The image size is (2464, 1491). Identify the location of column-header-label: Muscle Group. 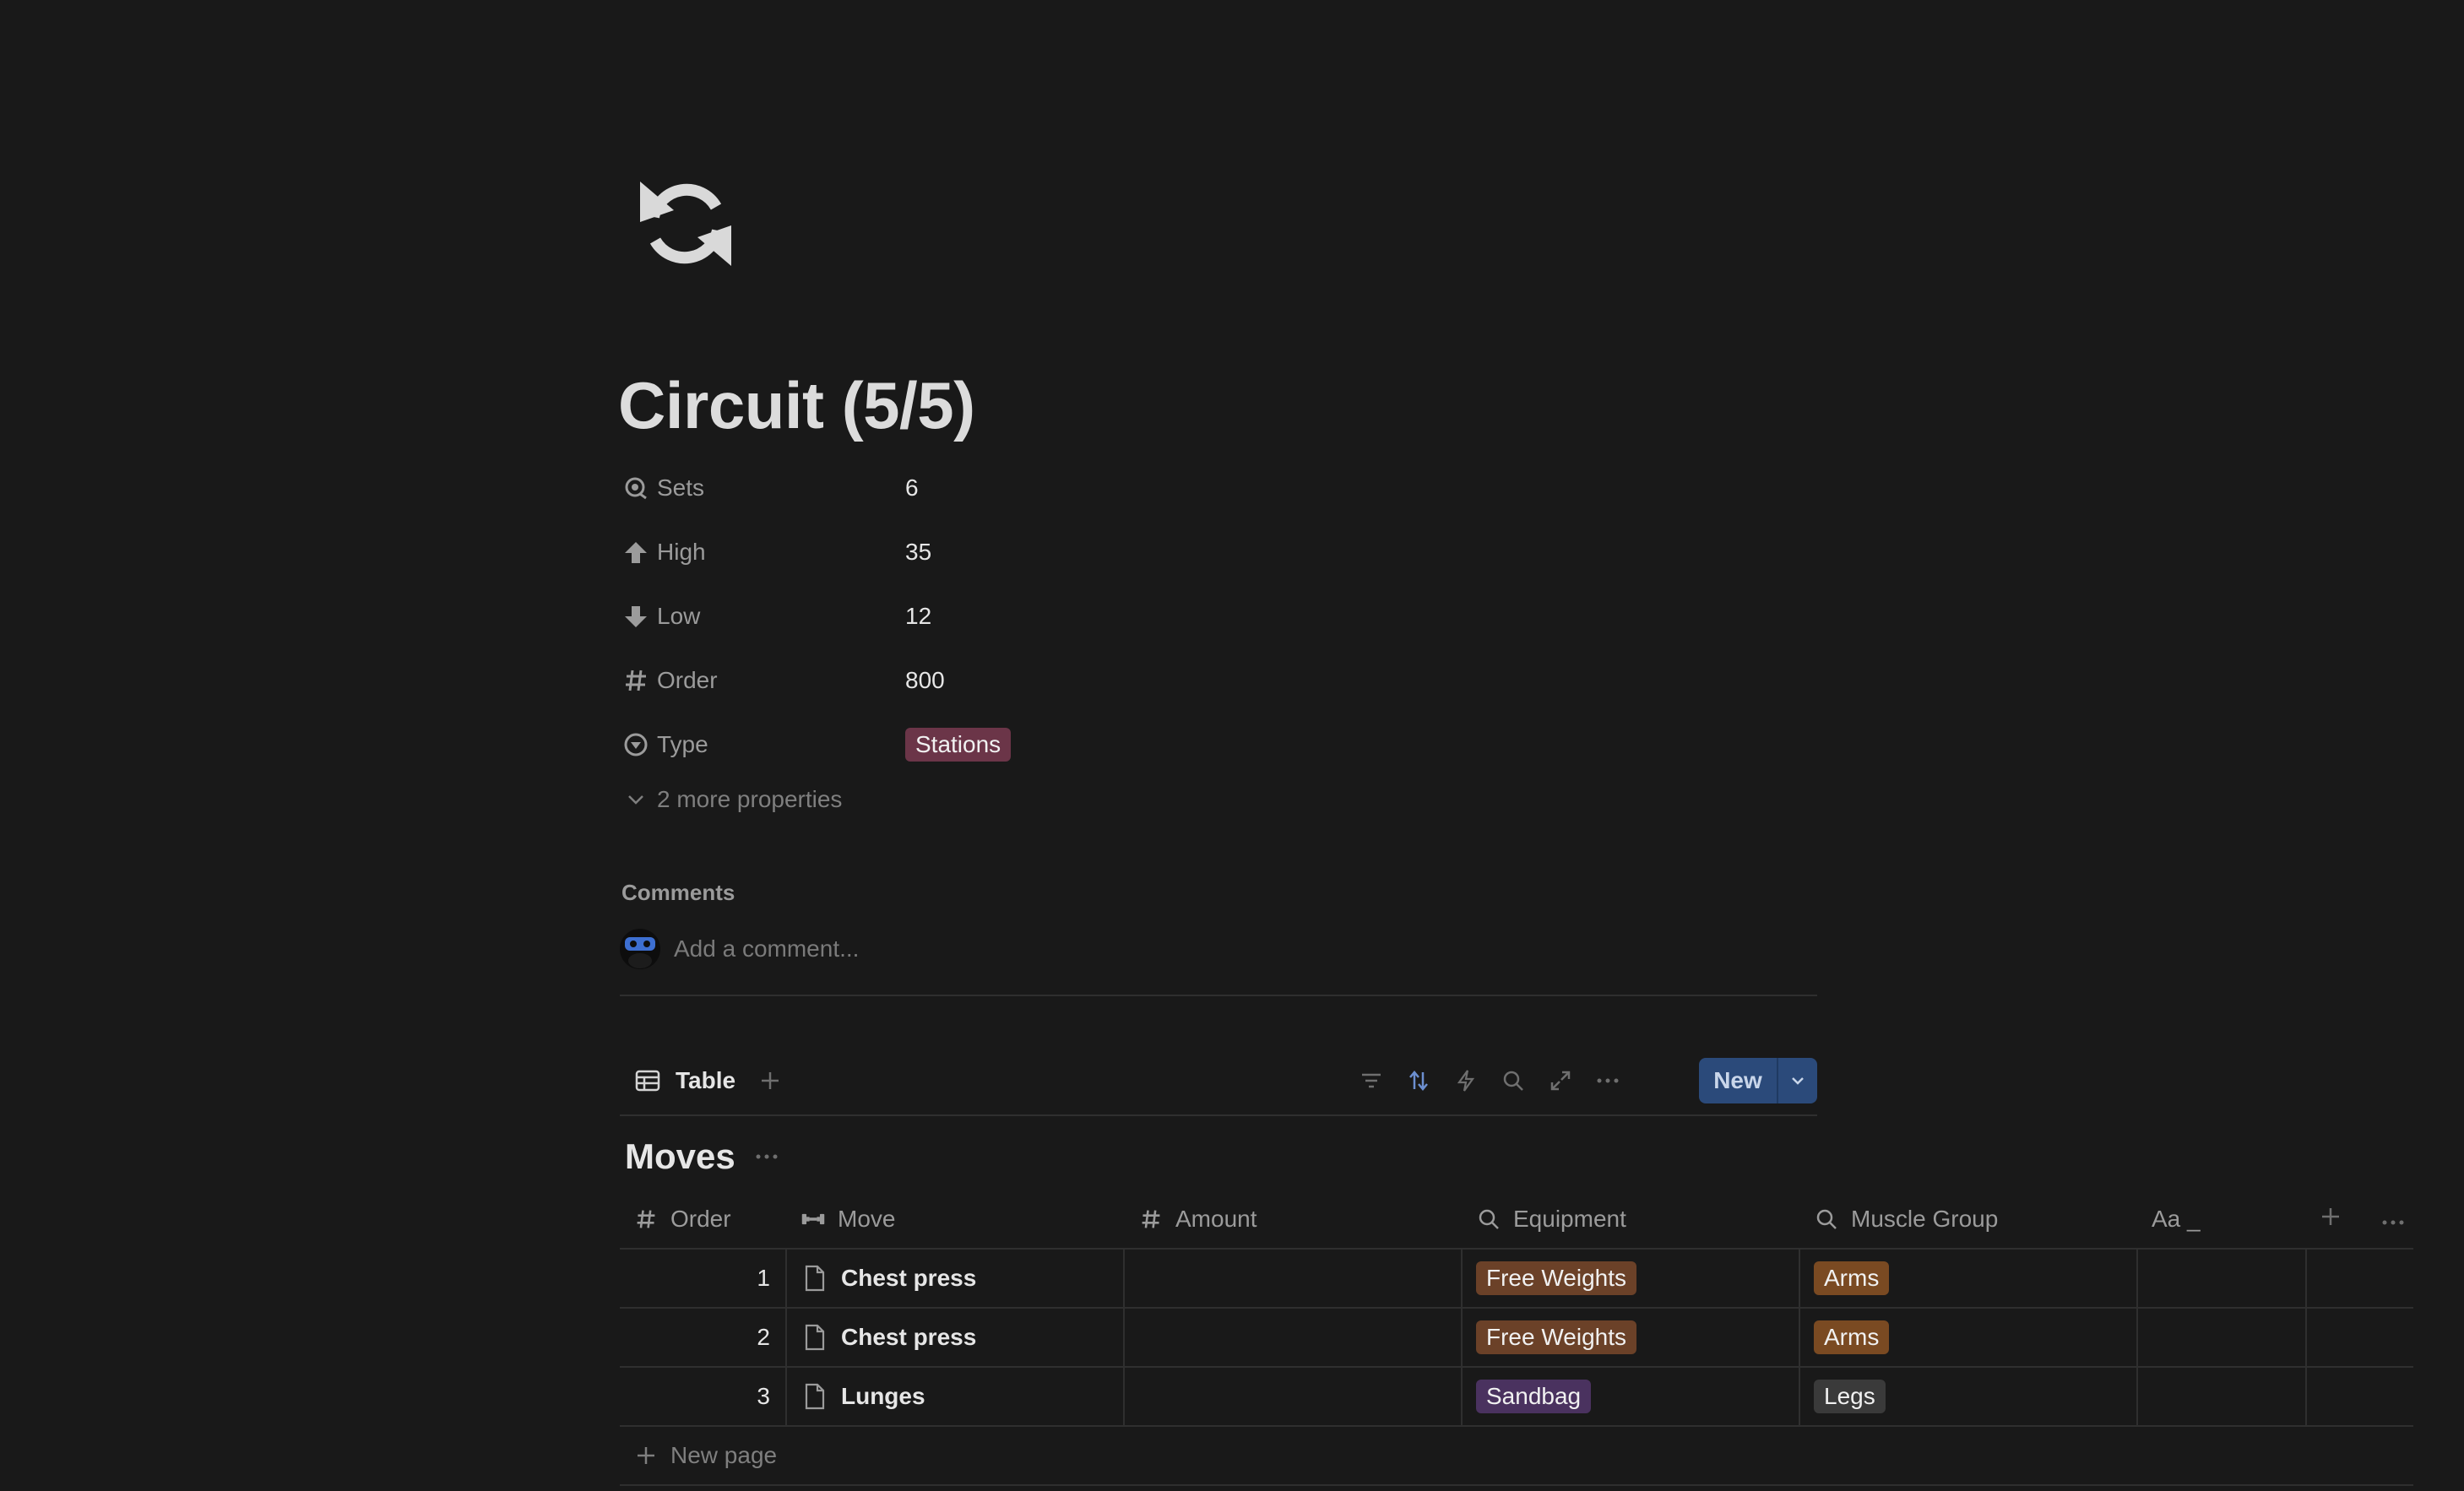
(1925, 1219).